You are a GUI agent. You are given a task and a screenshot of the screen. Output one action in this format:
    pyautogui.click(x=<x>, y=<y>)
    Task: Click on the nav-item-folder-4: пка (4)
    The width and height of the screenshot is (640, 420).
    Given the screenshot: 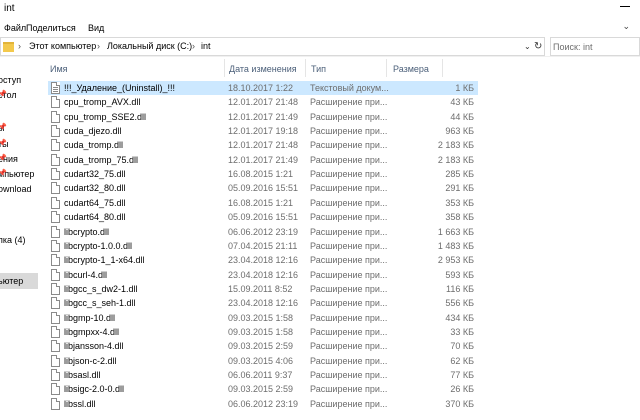 What is the action you would take?
    pyautogui.click(x=19, y=240)
    